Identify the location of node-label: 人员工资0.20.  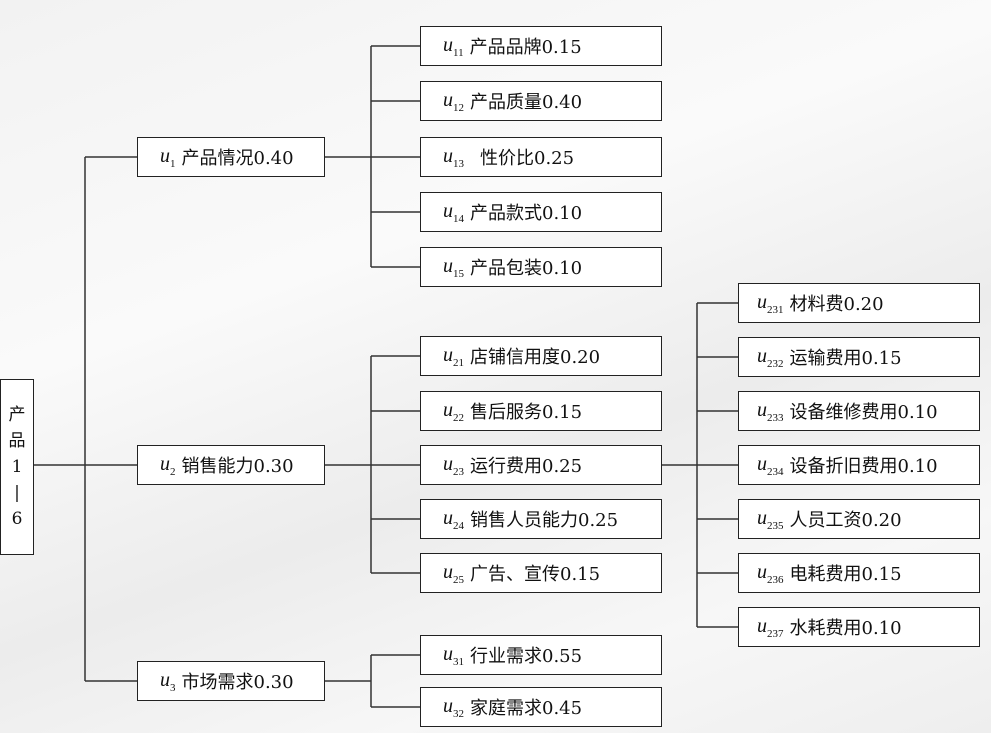
(845, 520).